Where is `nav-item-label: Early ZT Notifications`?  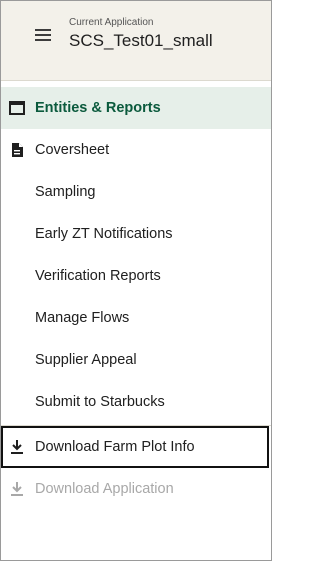
nav-item-label: Early ZT Notifications is located at coordinates (104, 234).